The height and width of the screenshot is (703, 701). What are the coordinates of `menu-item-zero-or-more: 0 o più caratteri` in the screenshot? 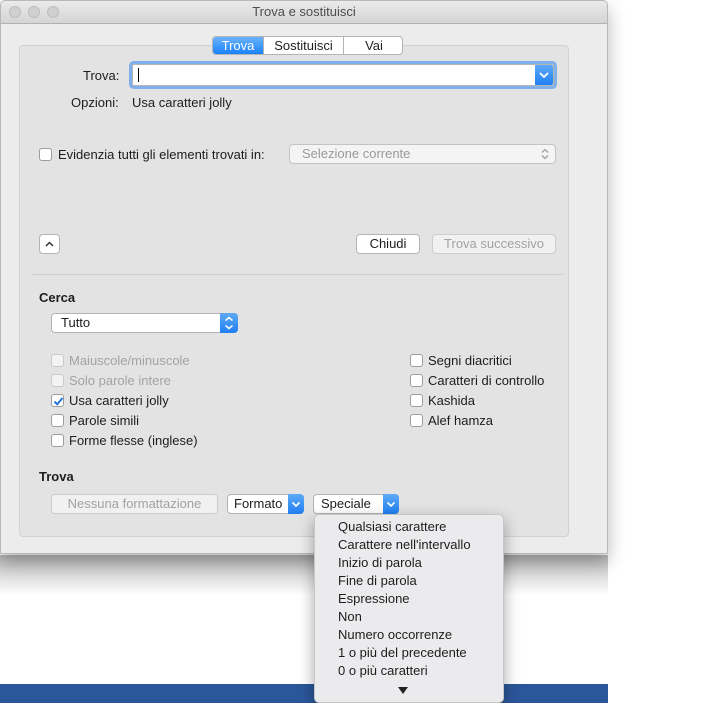 It's located at (383, 671).